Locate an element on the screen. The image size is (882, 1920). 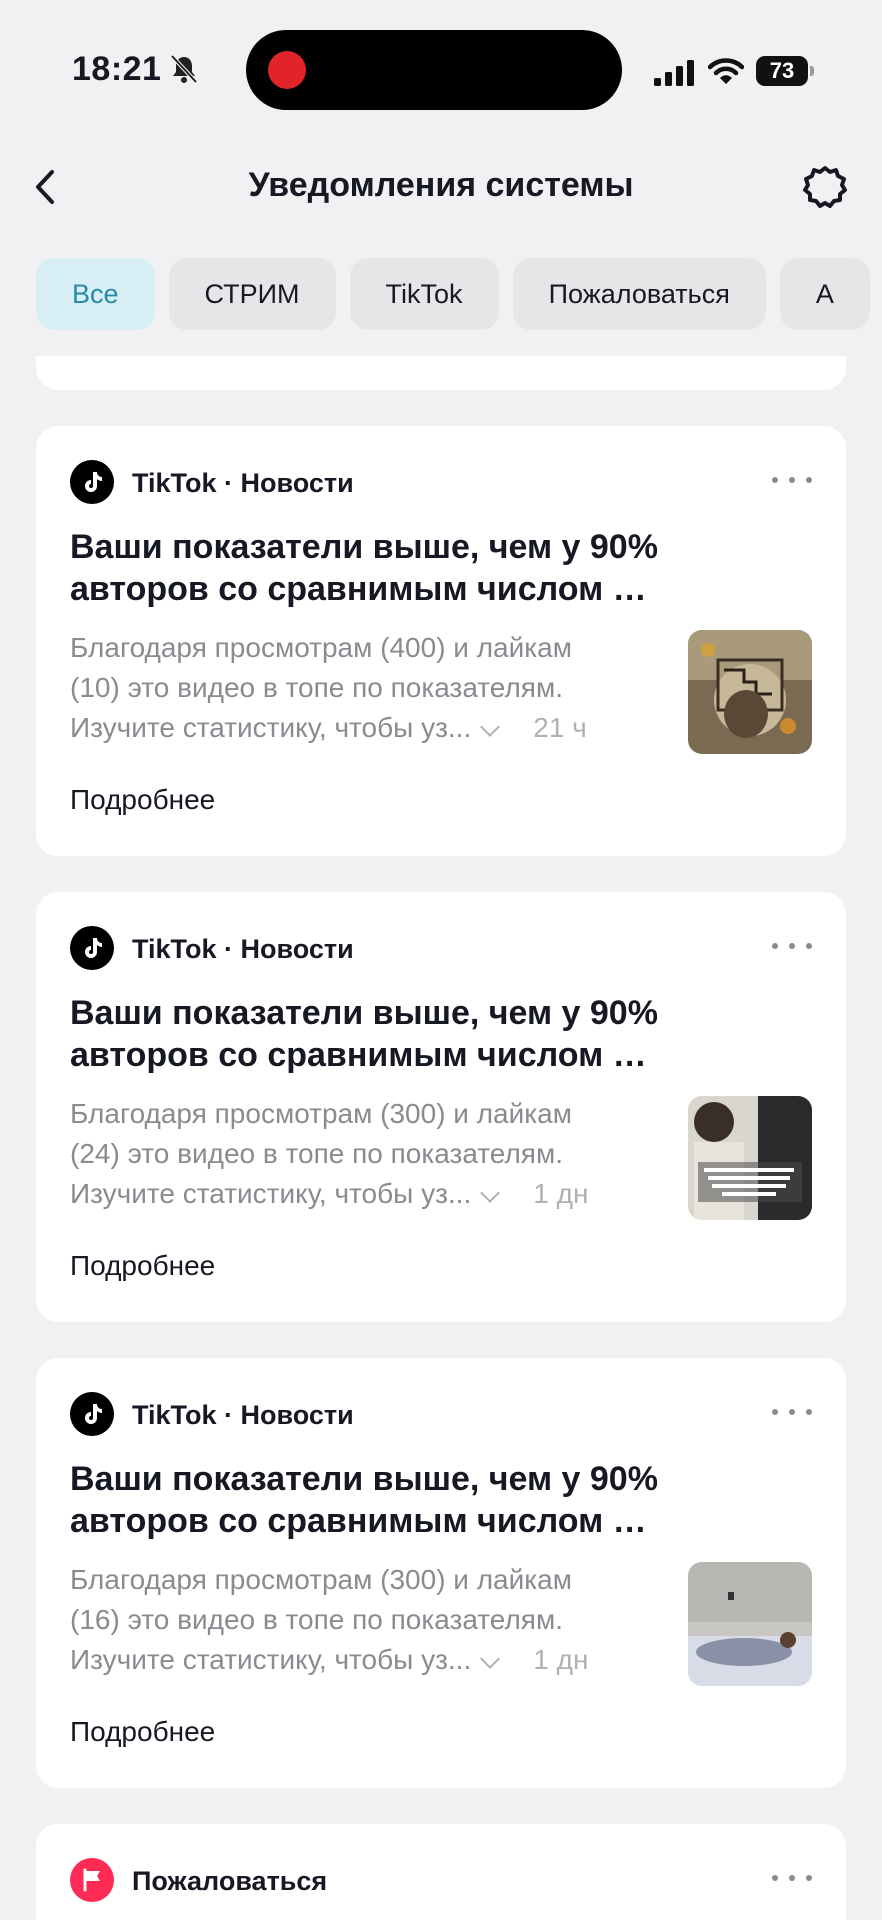
recording-indicator-icon is located at coordinates (287, 70).